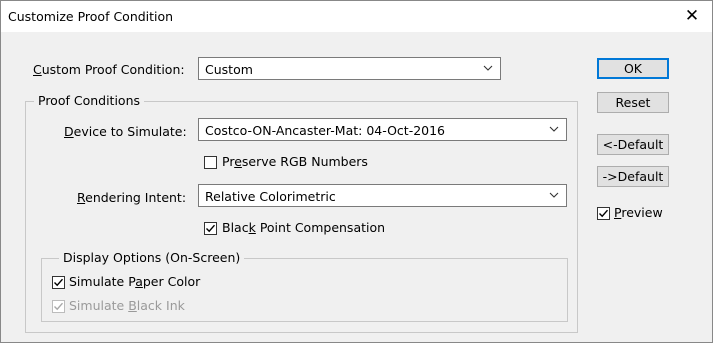 This screenshot has height=343, width=713. Describe the element at coordinates (304, 227) in the screenshot. I see `black-point-compensation-label: Black Point Compensation` at that location.